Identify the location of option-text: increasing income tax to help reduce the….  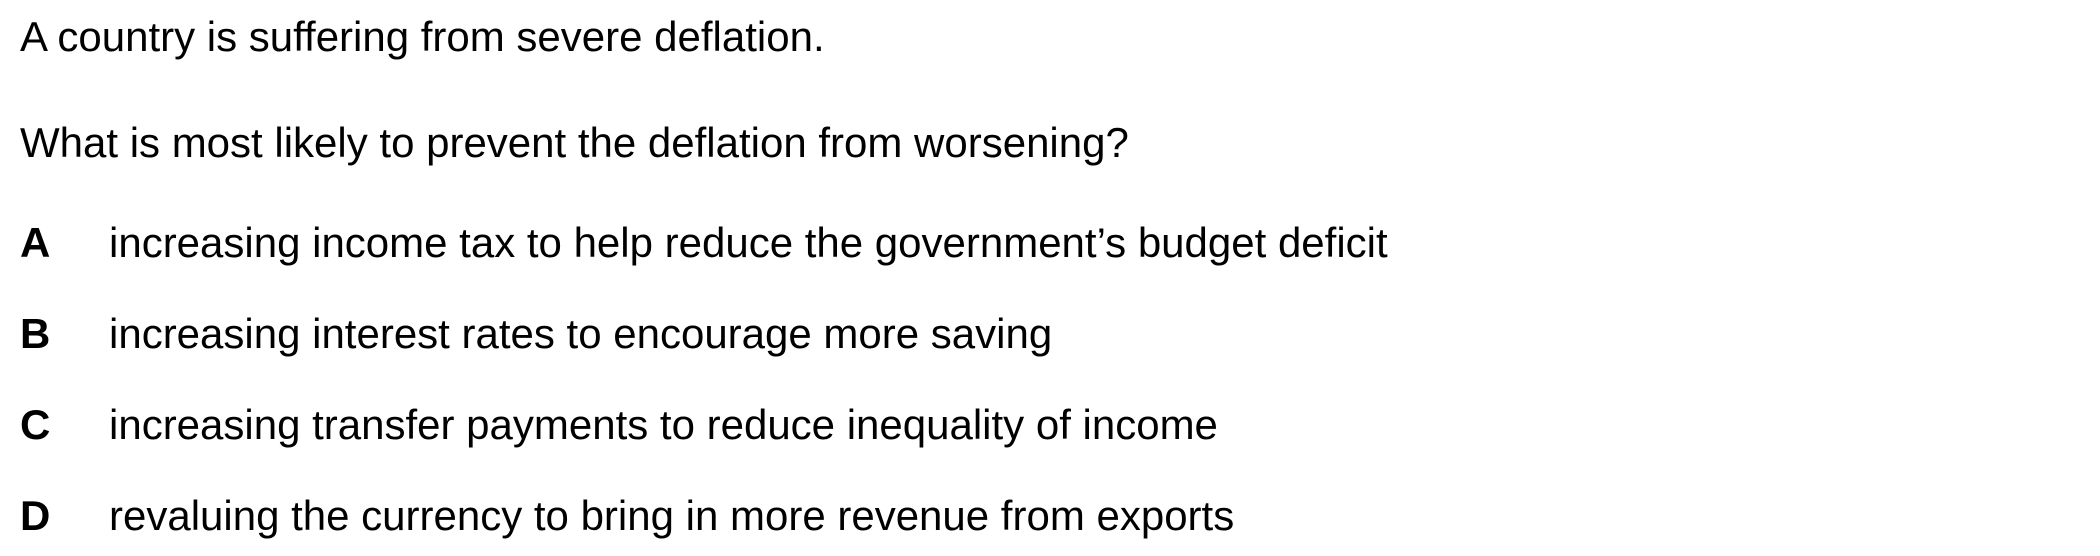
(748, 242).